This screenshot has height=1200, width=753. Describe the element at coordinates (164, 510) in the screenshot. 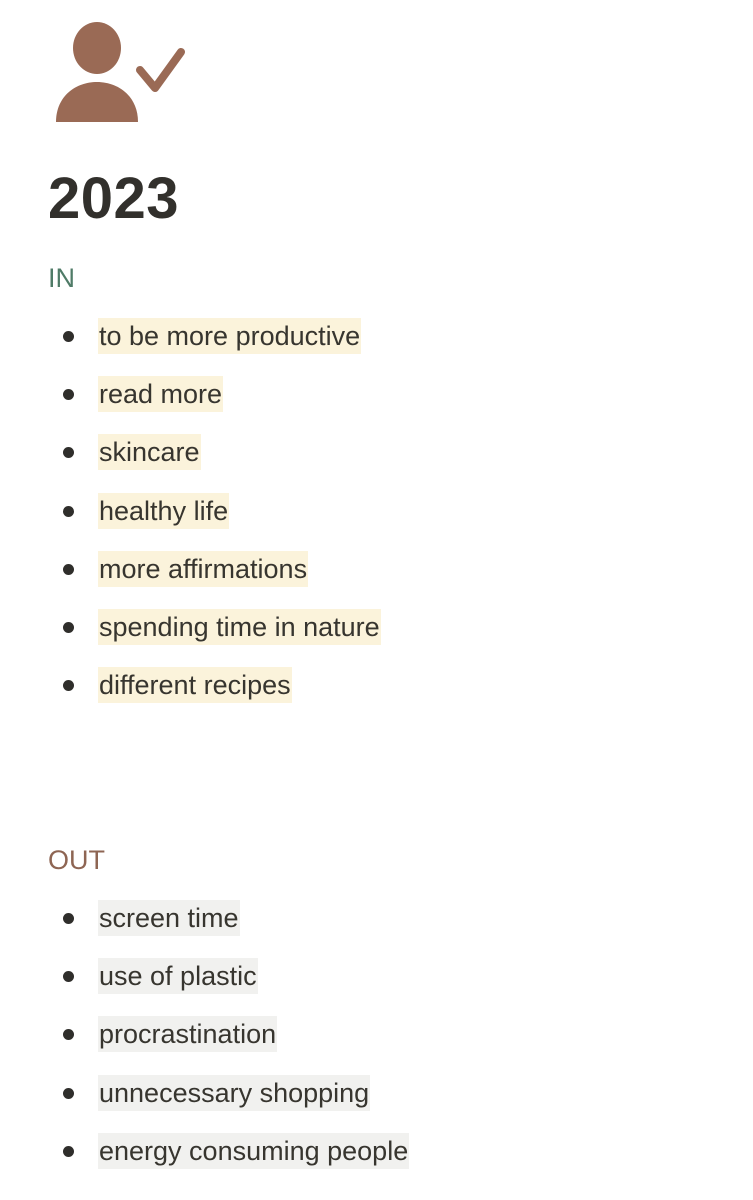

I see `list-item-text: healthy life` at that location.